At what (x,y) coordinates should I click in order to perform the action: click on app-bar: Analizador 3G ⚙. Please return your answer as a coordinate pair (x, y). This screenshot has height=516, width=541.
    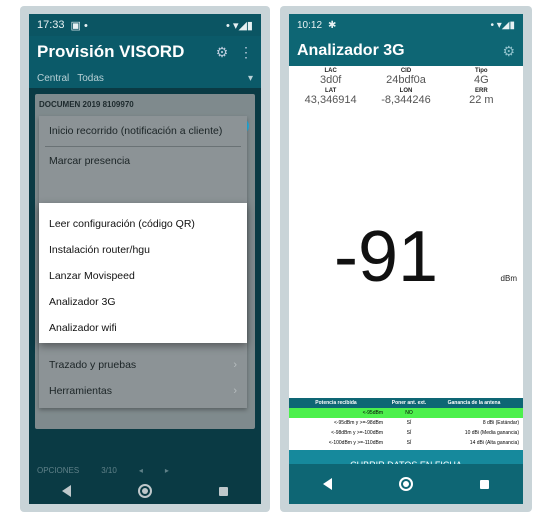
    Looking at the image, I should click on (406, 51).